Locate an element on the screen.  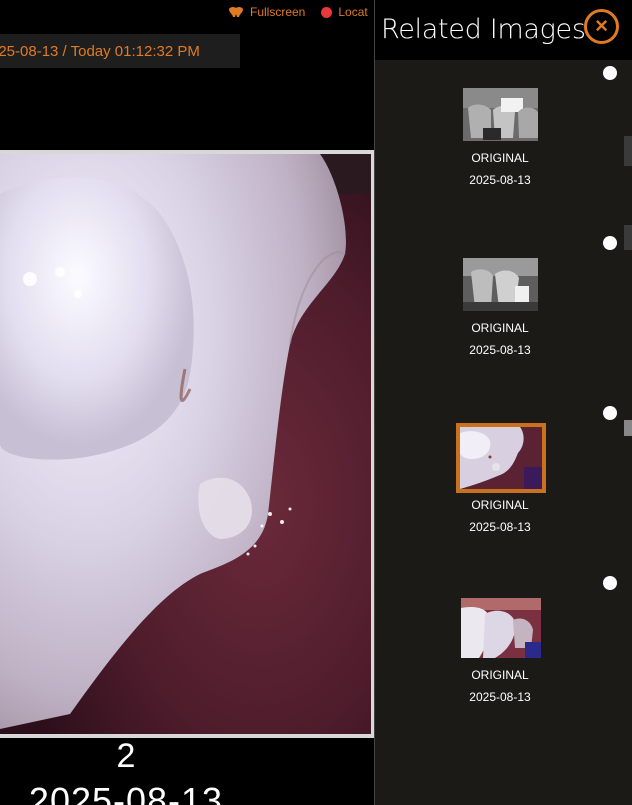
close-icon: × is located at coordinates (601, 25).